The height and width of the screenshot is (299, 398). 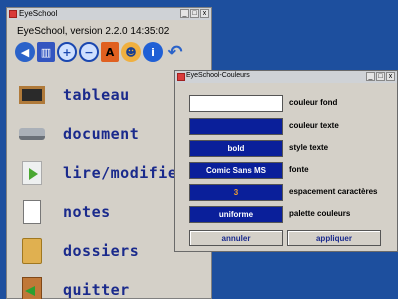 I want to click on background-color-label: couleur fond, so click(x=313, y=102).